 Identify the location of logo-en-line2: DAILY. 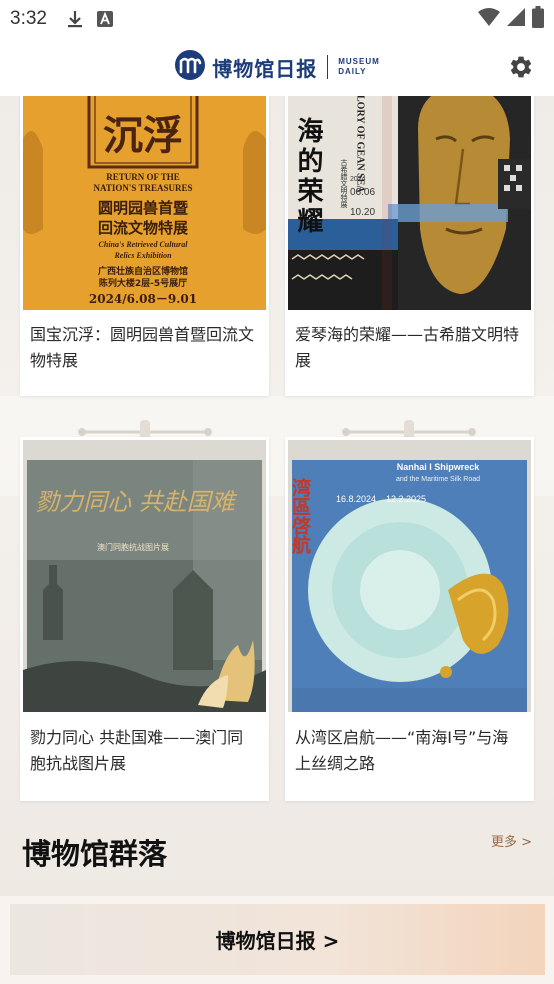
(352, 71).